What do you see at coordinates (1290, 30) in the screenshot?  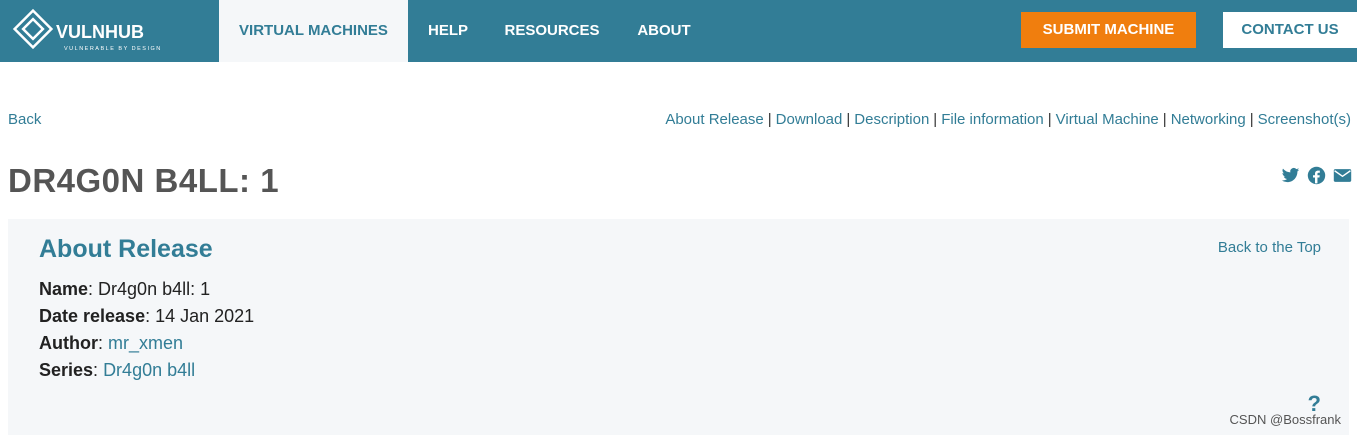 I see `contact-us-button: CONTACT US` at bounding box center [1290, 30].